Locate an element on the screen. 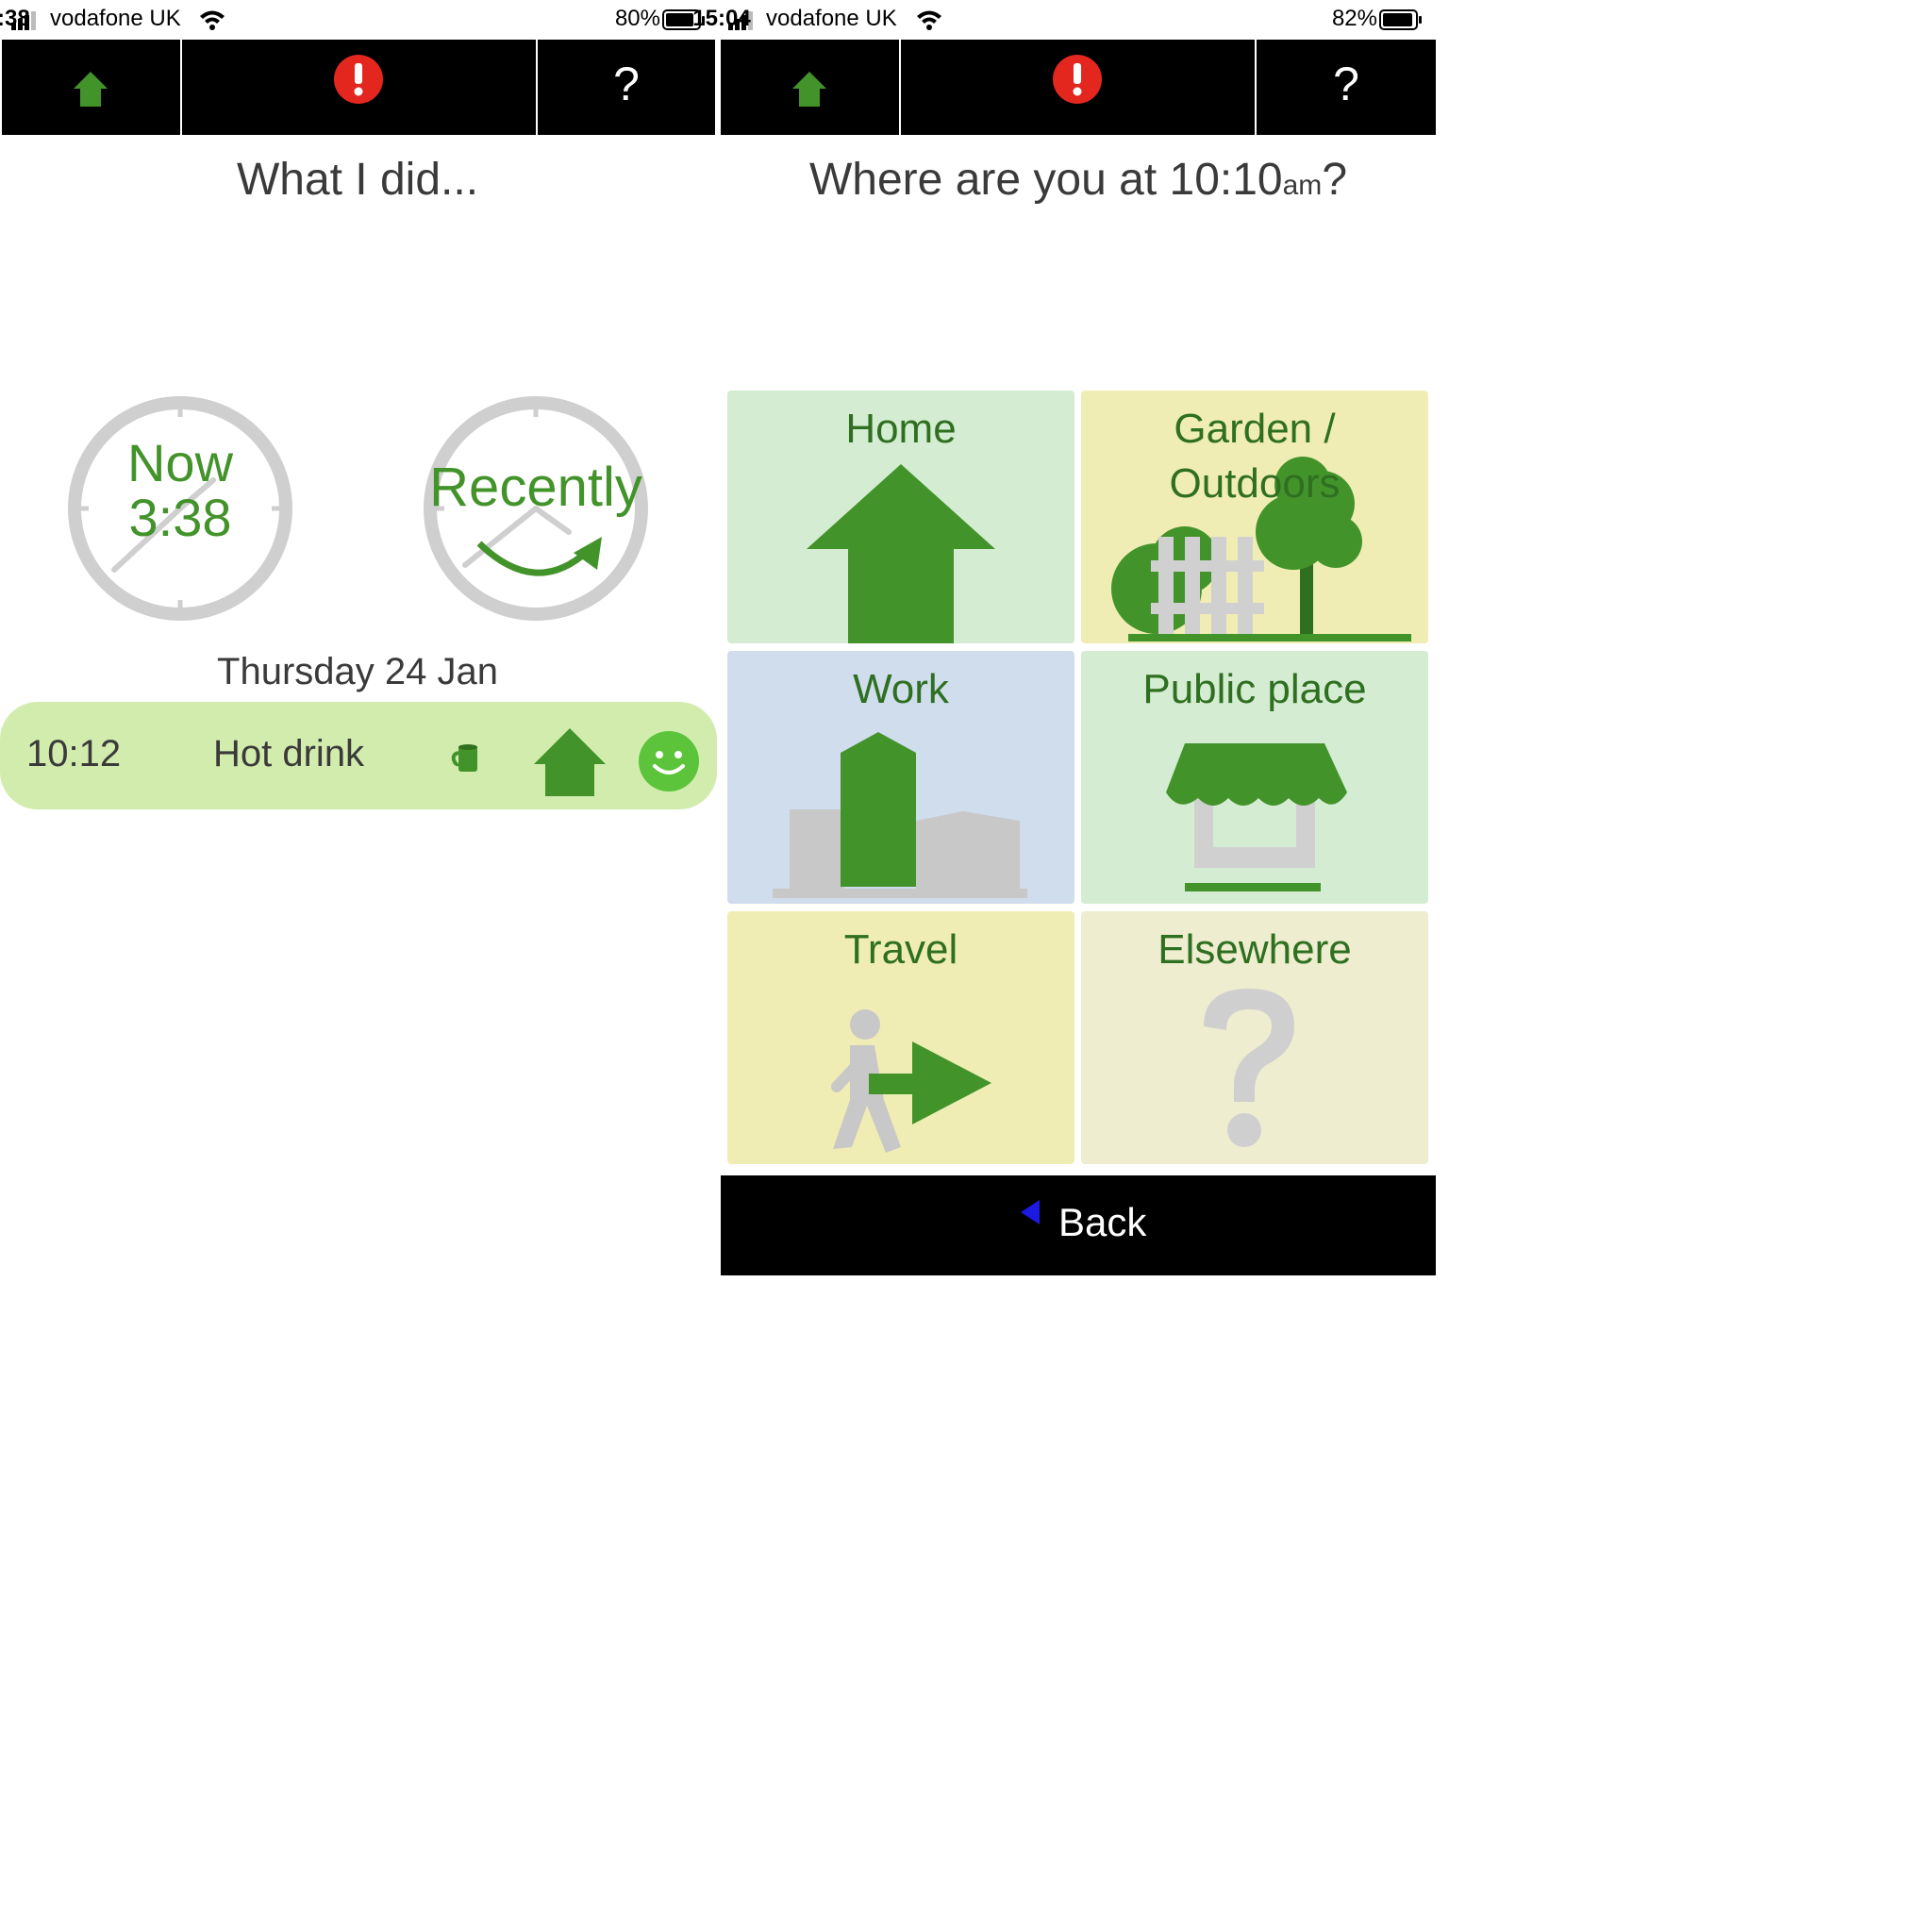  title-prefix: Where are you at 10:10 is located at coordinates (1045, 180).